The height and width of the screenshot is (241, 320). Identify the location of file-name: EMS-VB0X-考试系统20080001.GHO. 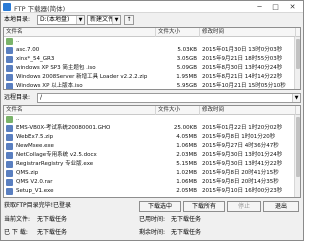
(63, 128).